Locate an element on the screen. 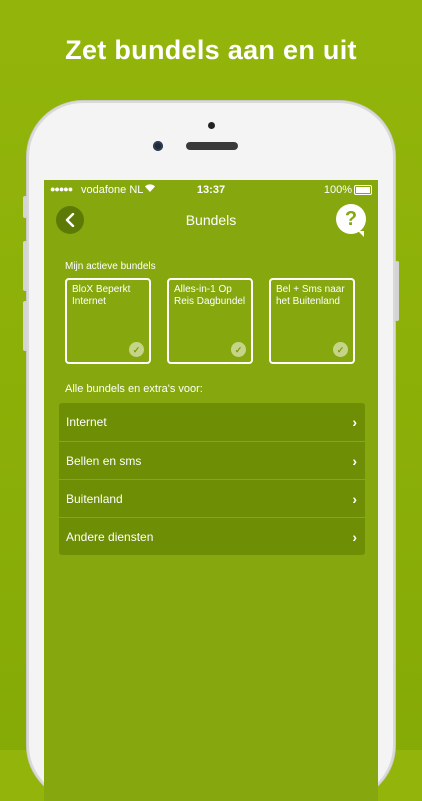  front-camera is located at coordinates (158, 146).